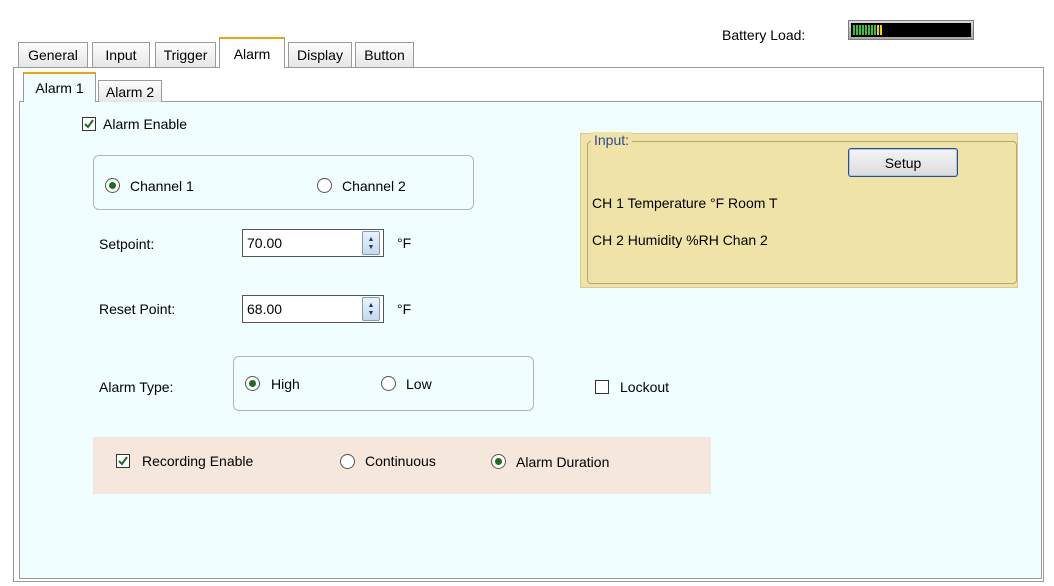 This screenshot has width=1054, height=586. What do you see at coordinates (313, 243) in the screenshot?
I see `setpoint-input: 70.00 ▲ ▼` at bounding box center [313, 243].